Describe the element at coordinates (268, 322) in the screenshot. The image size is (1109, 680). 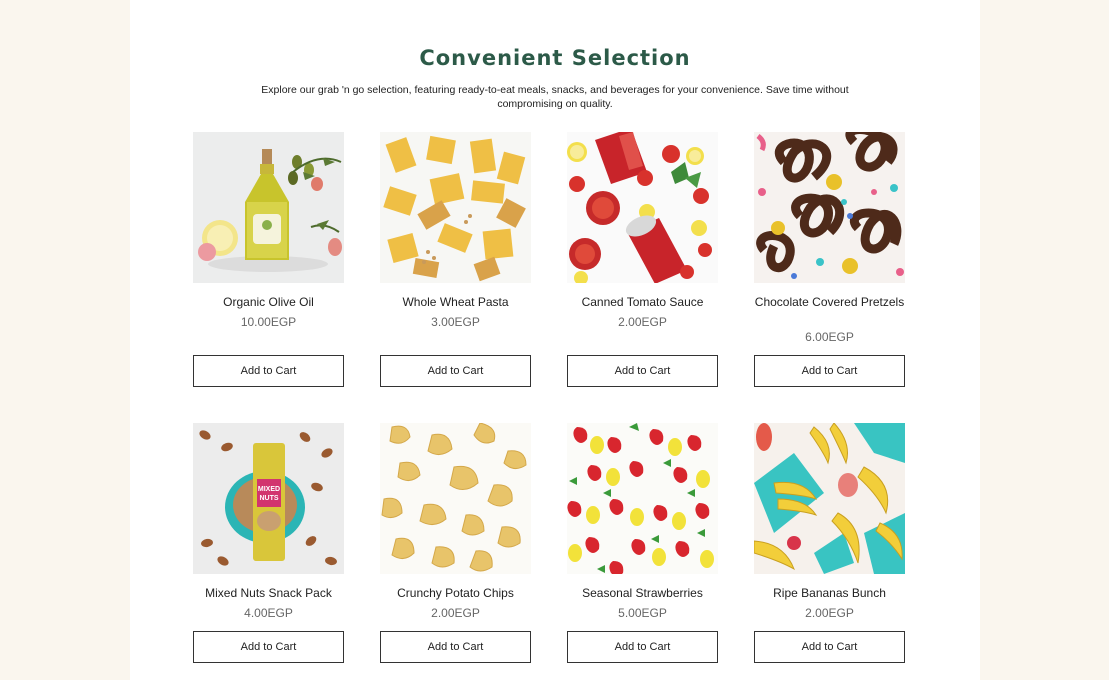
I see `product-price: 10.00EGP` at that location.